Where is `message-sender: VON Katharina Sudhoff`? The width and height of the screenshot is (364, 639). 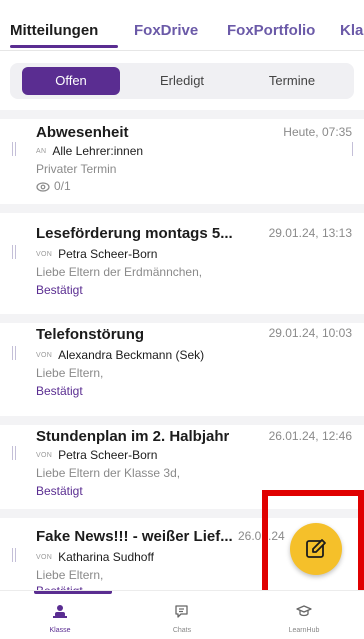
message-sender: VON Katharina Sudhoff is located at coordinates (95, 557).